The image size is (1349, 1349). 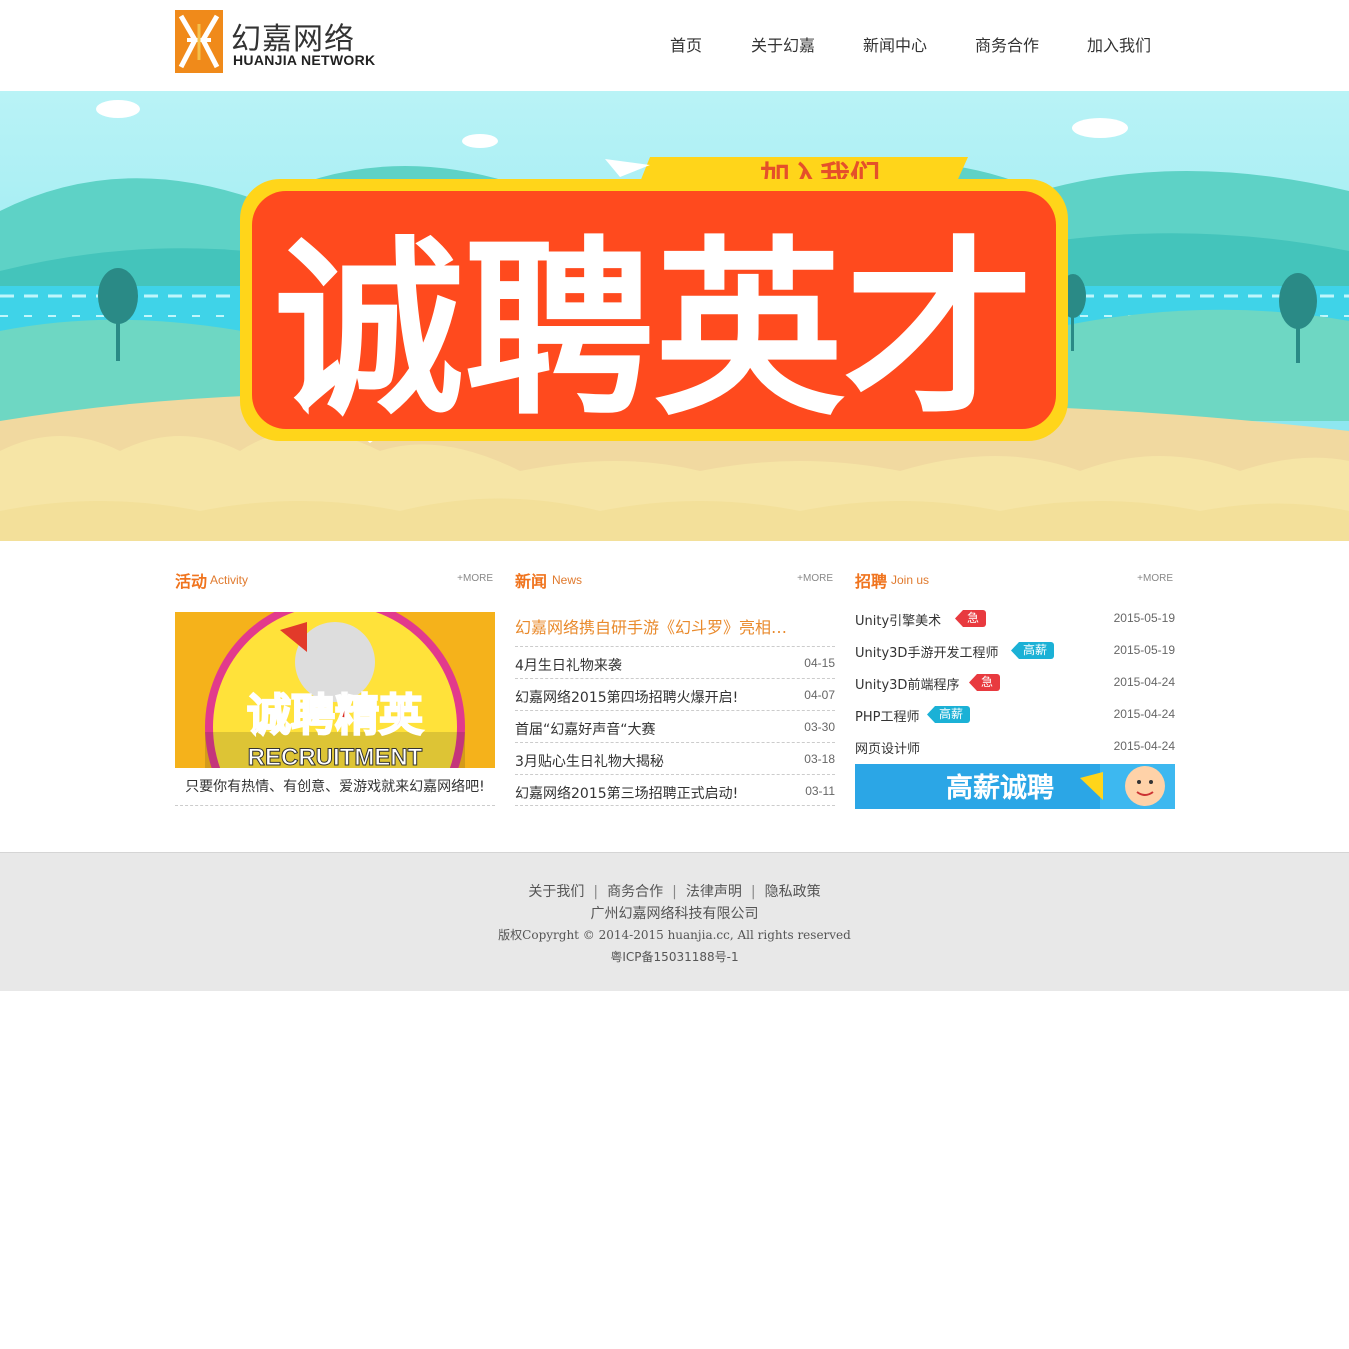 What do you see at coordinates (898, 621) in the screenshot?
I see `job-title: Unity引擎美术` at bounding box center [898, 621].